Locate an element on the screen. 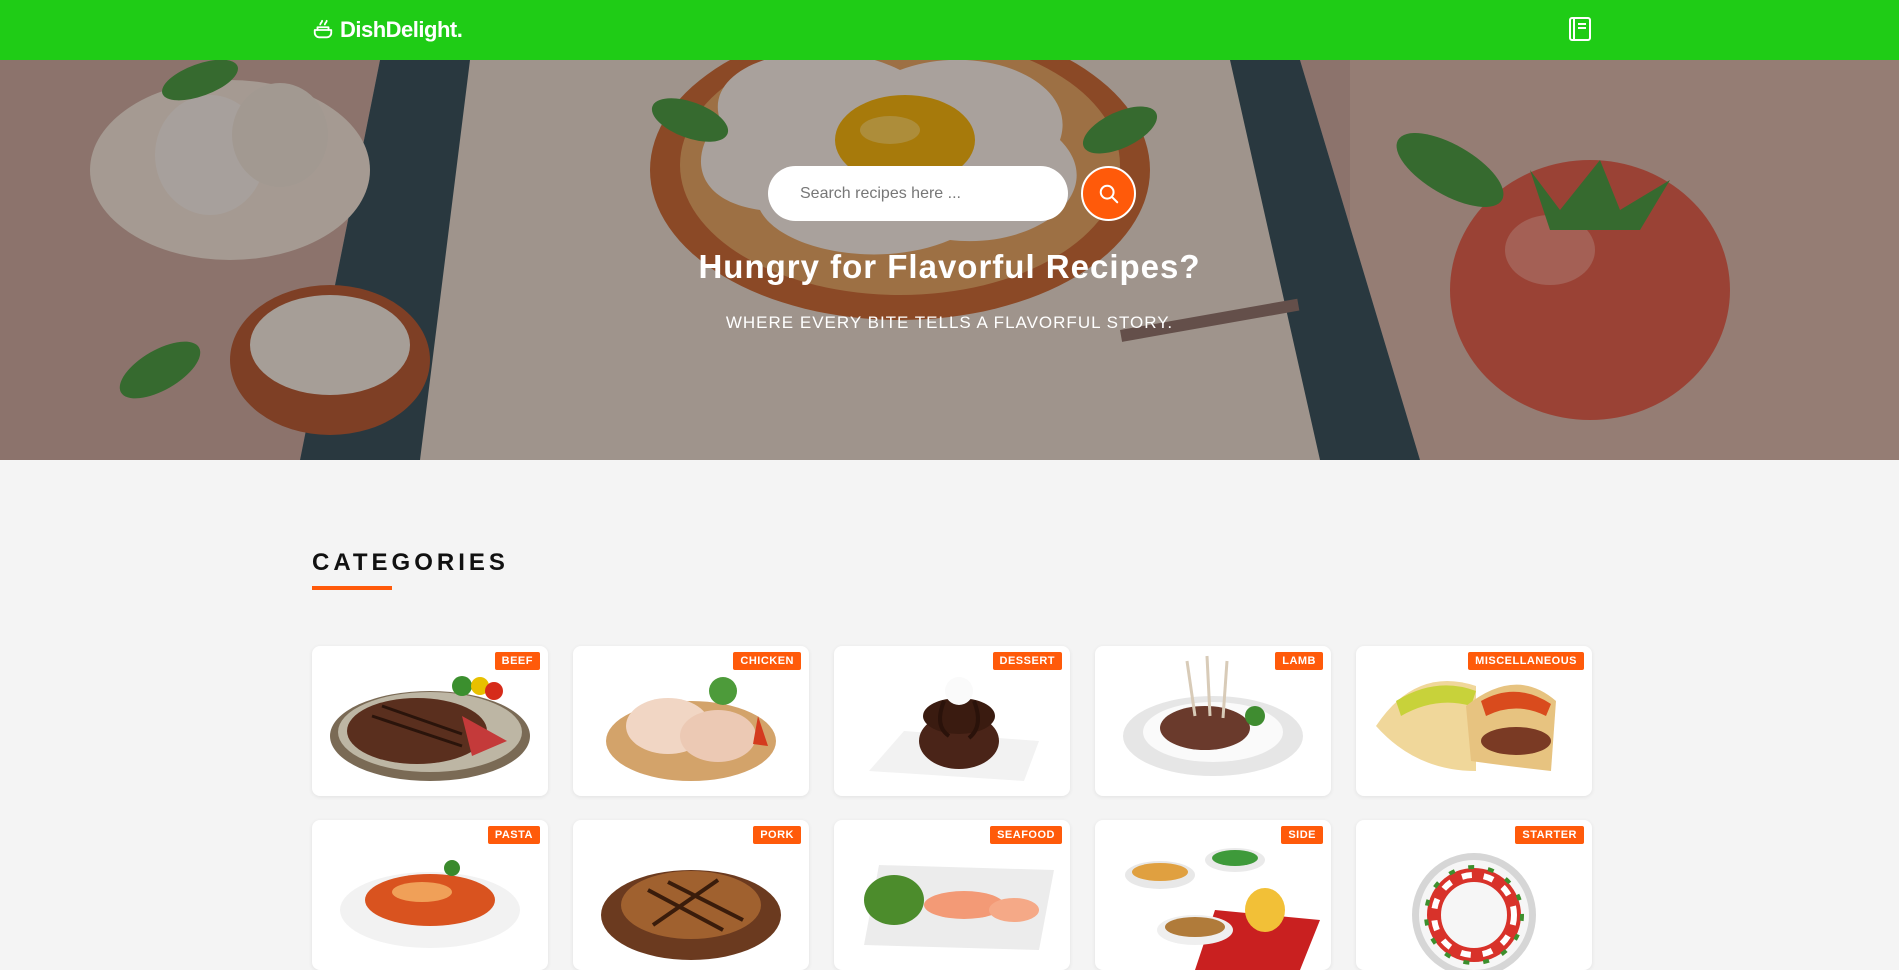  category-card-dessert: DESSERT is located at coordinates (952, 721).